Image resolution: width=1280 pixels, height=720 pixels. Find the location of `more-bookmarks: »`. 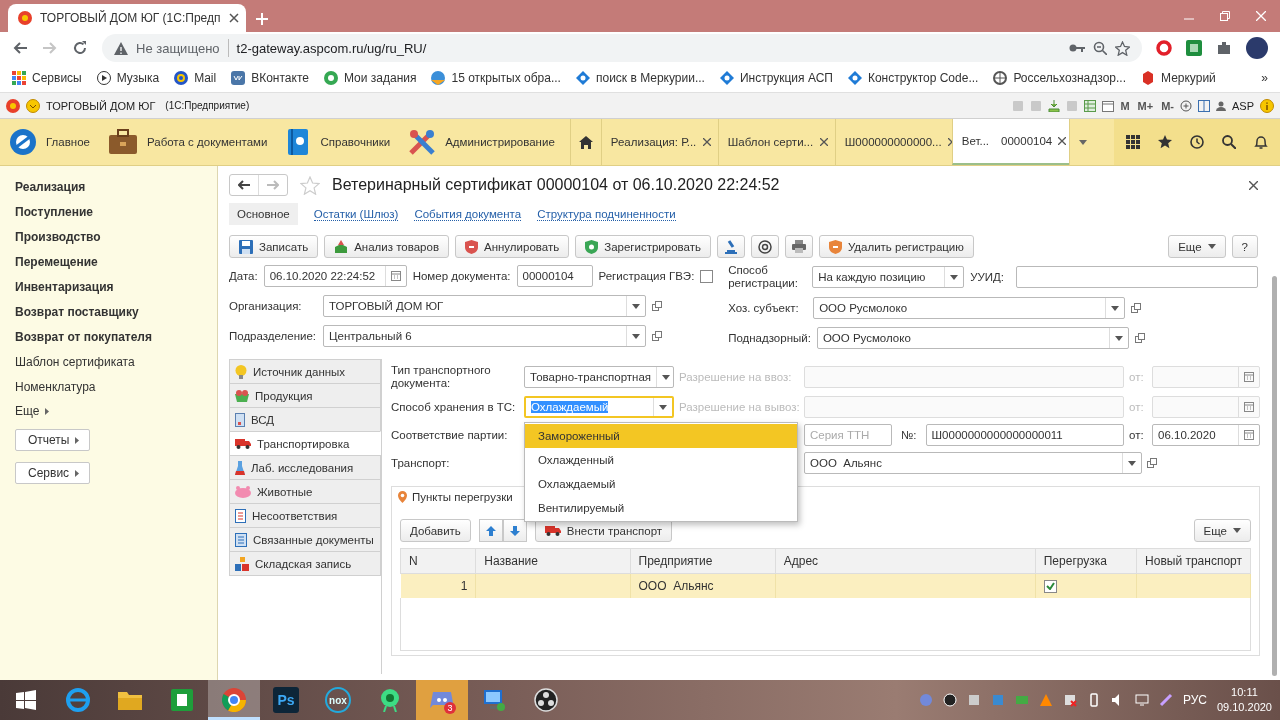

more-bookmarks: » is located at coordinates (1264, 78).